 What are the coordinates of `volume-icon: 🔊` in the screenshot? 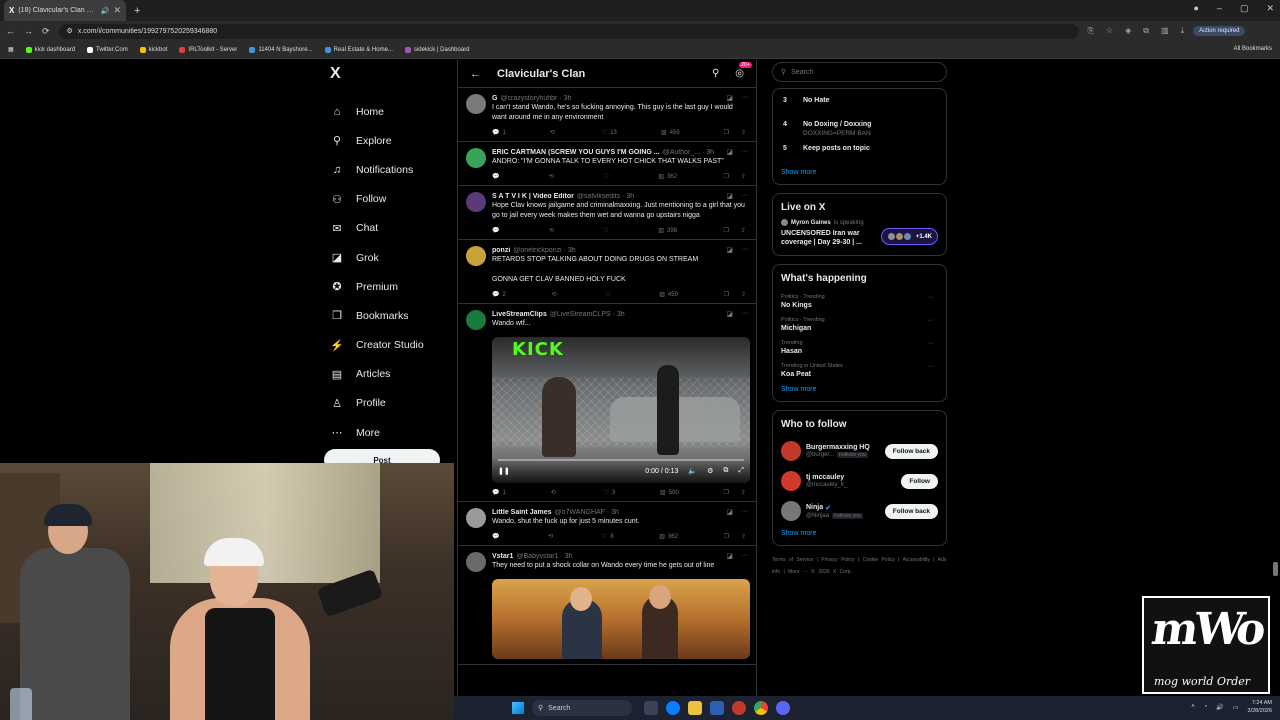 It's located at (1219, 707).